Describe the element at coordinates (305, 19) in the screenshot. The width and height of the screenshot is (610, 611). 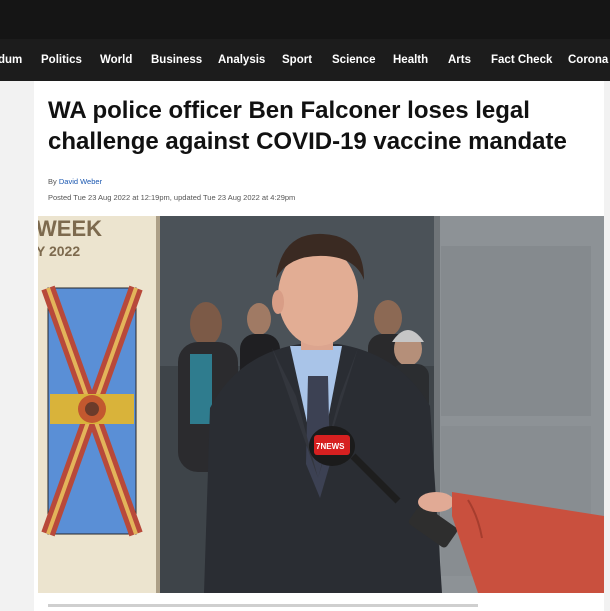
I see `top-bar` at that location.